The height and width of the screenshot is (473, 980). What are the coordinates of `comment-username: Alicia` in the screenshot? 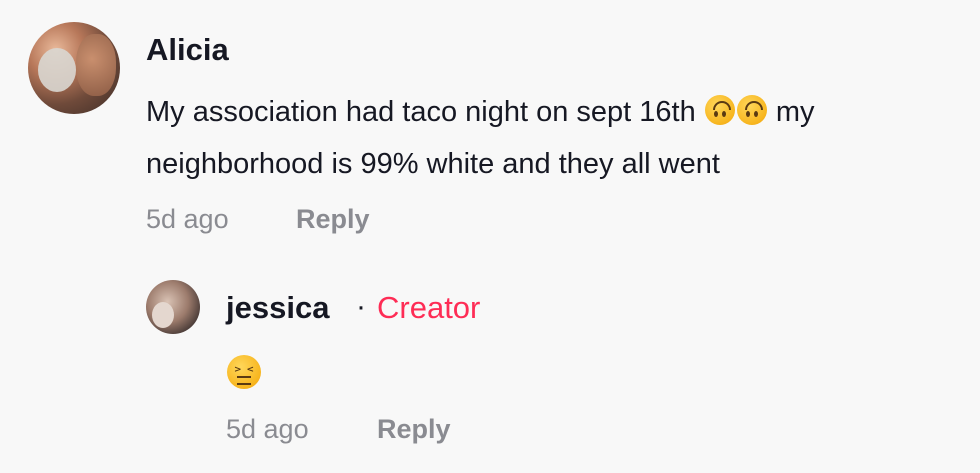 It's located at (187, 50).